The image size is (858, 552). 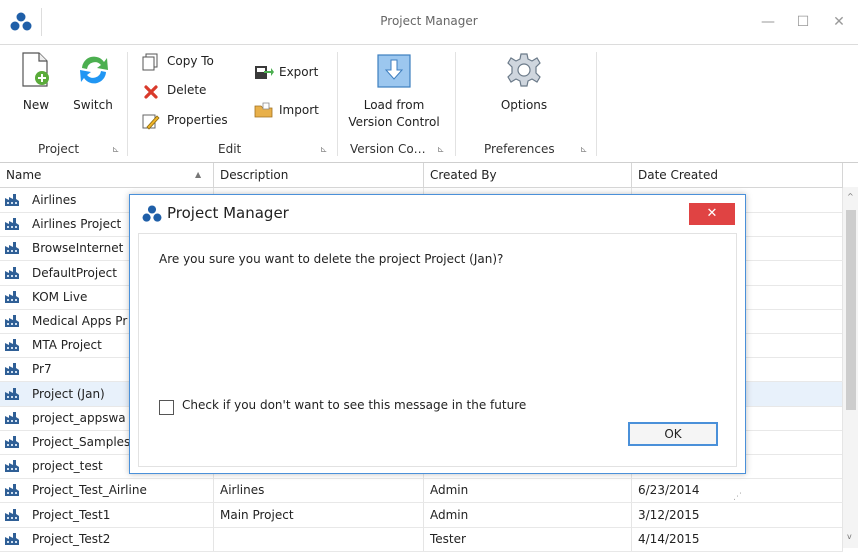 I want to click on group-label-preferences: Preferences, so click(x=519, y=149).